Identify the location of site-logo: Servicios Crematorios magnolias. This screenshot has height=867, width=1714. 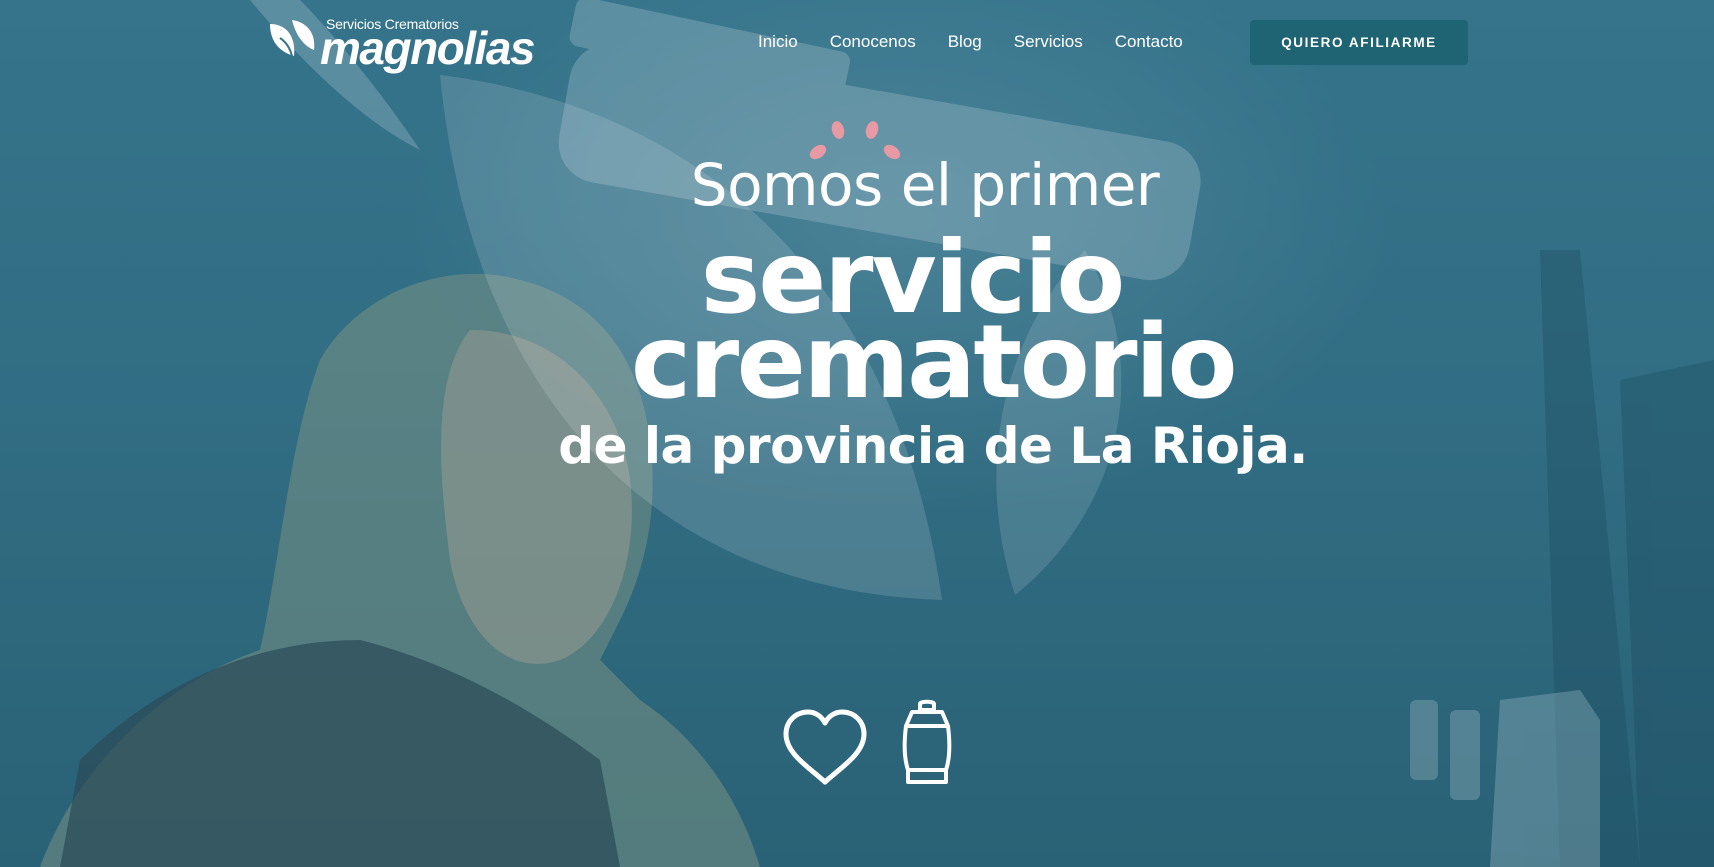
(401, 43).